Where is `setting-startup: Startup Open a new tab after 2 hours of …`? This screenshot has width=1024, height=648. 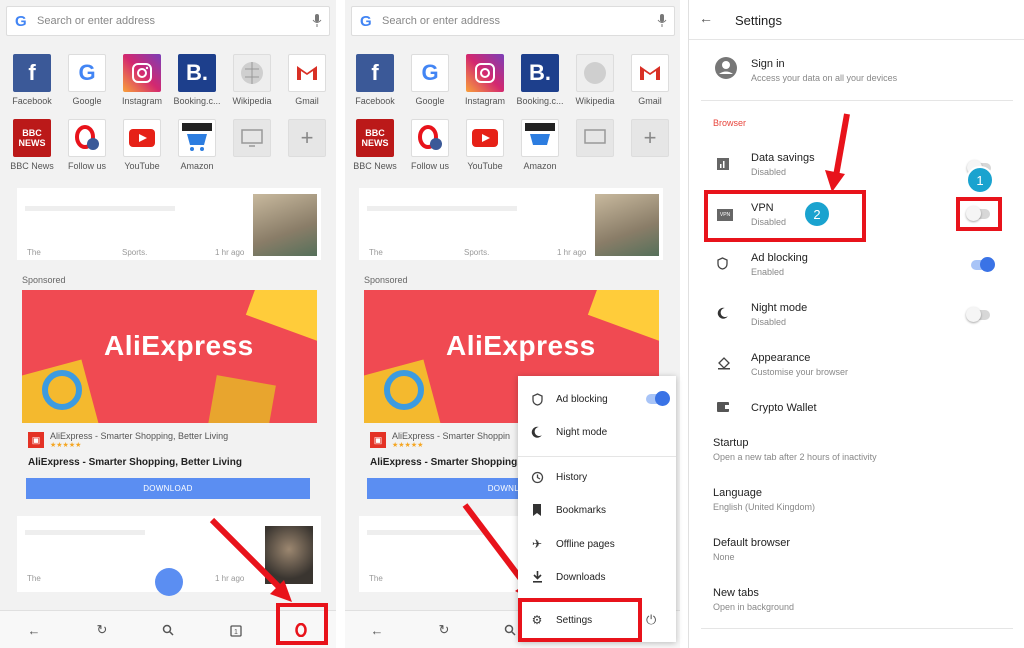
setting-startup: Startup Open a new tab after 2 hours of … is located at coordinates (856, 452).